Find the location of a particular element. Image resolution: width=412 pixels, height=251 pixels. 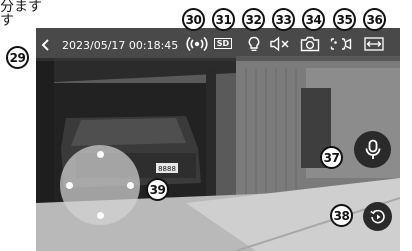

callout-38: 38 is located at coordinates (341, 215).